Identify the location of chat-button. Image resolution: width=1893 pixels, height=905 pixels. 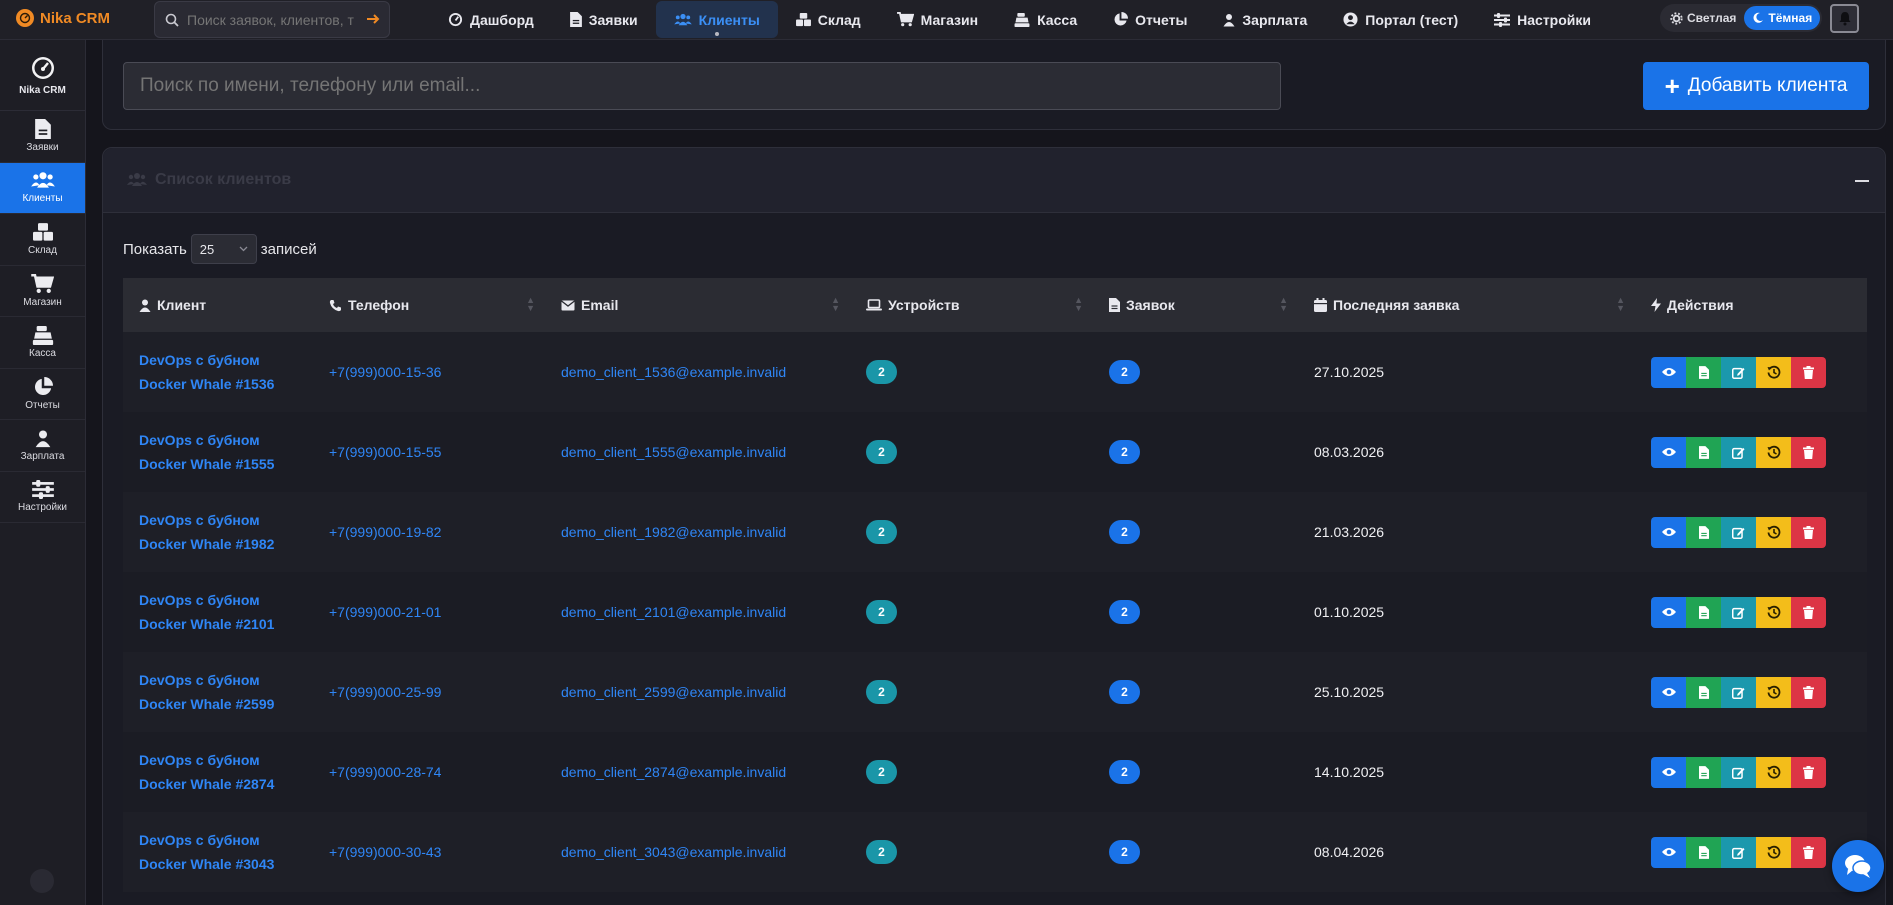
(1858, 866).